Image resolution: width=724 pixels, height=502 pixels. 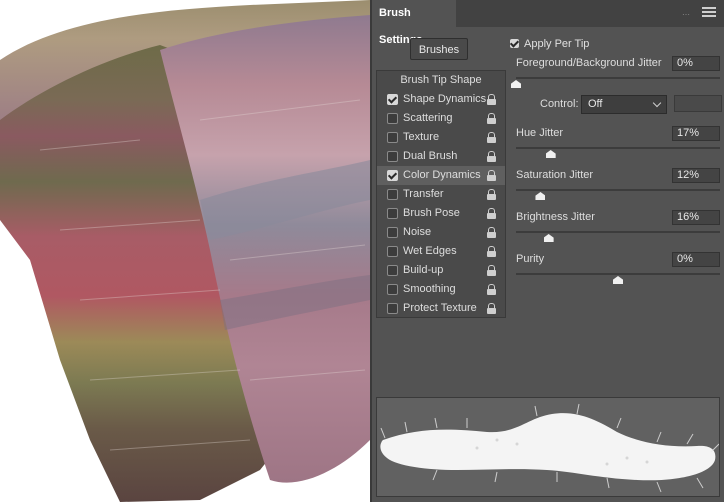 What do you see at coordinates (530, 259) in the screenshot?
I see `param-label-purity: Purity` at bounding box center [530, 259].